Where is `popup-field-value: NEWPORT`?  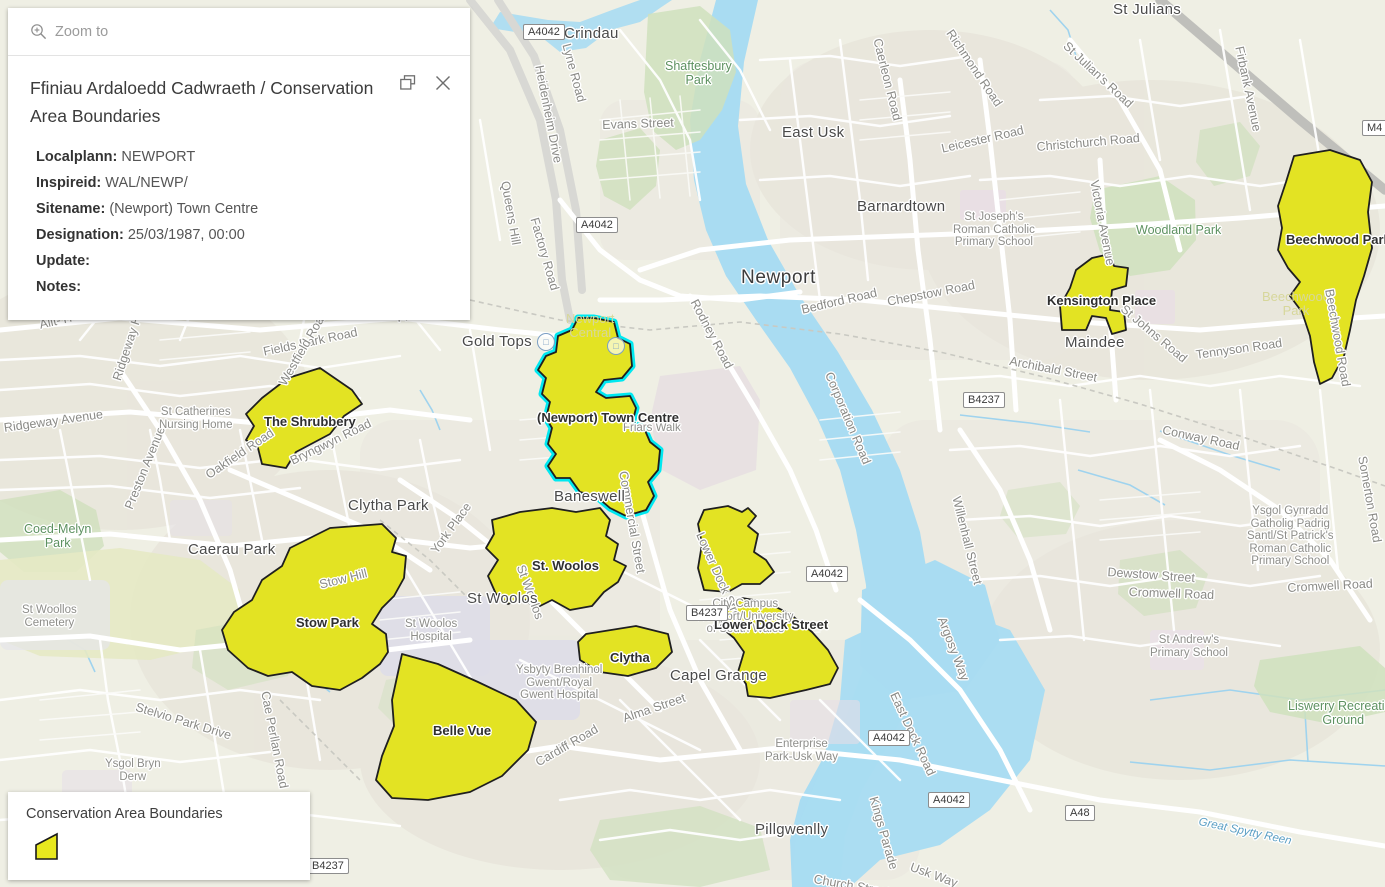
popup-field-value: NEWPORT is located at coordinates (156, 157).